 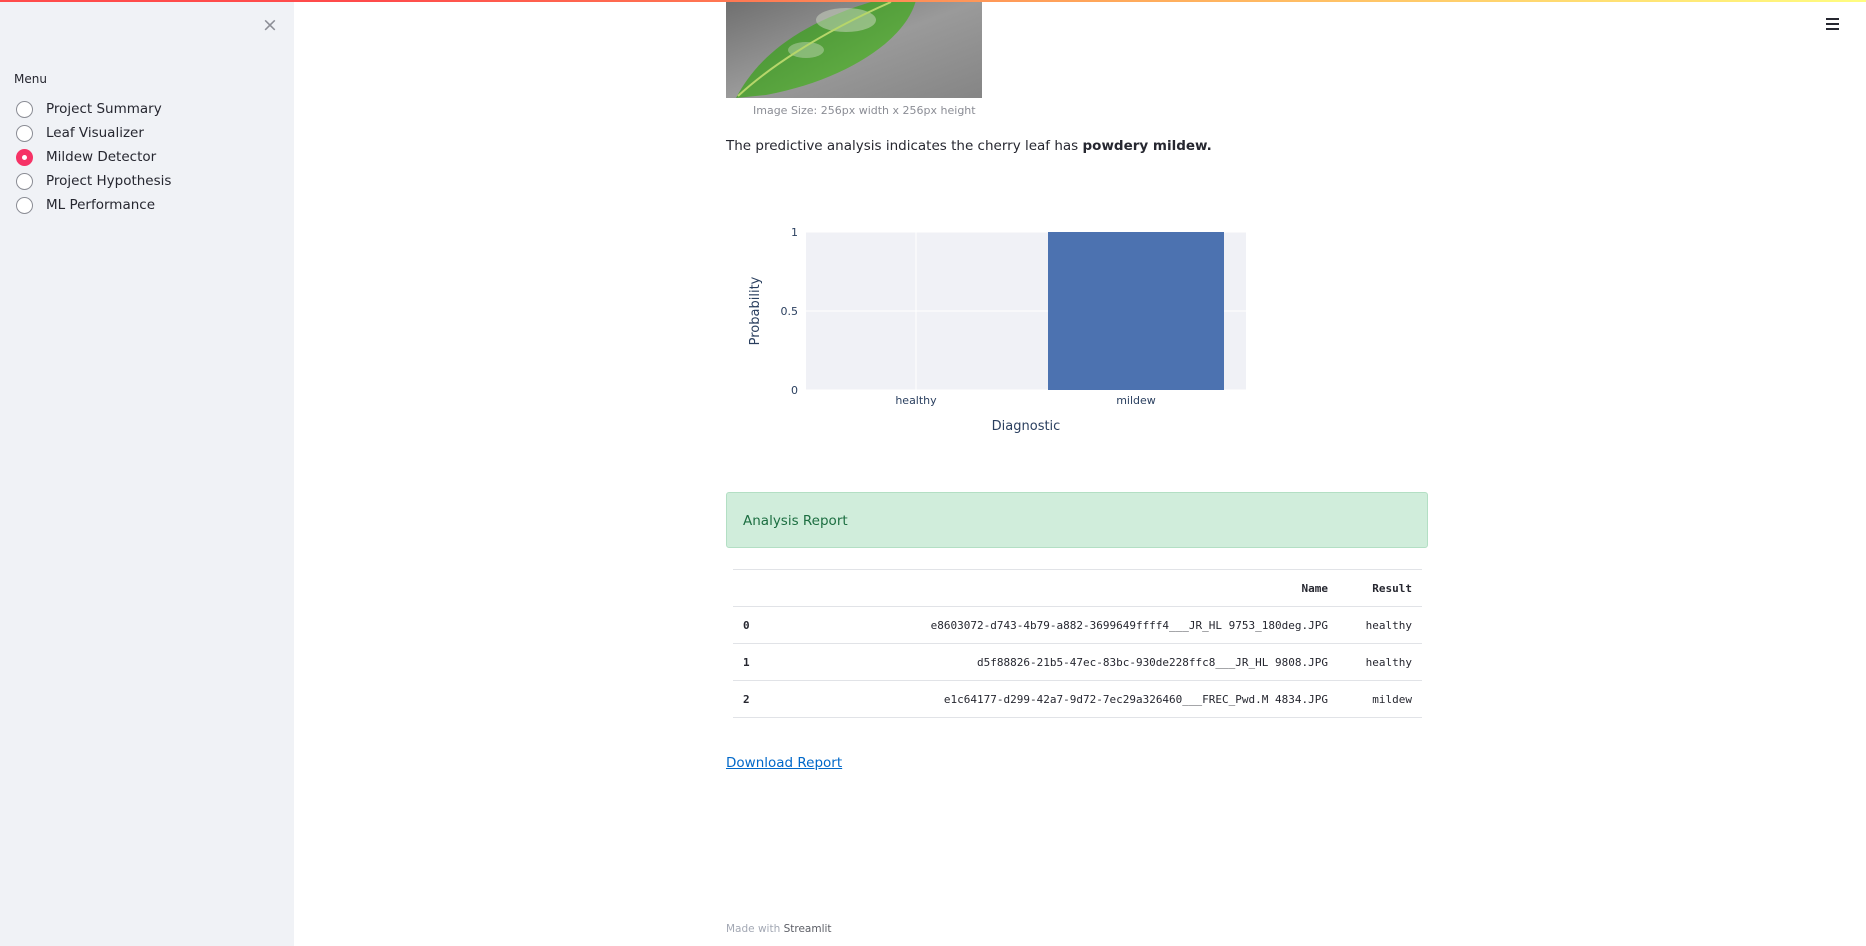 I want to click on hamburger-menu-icon, so click(x=1833, y=24).